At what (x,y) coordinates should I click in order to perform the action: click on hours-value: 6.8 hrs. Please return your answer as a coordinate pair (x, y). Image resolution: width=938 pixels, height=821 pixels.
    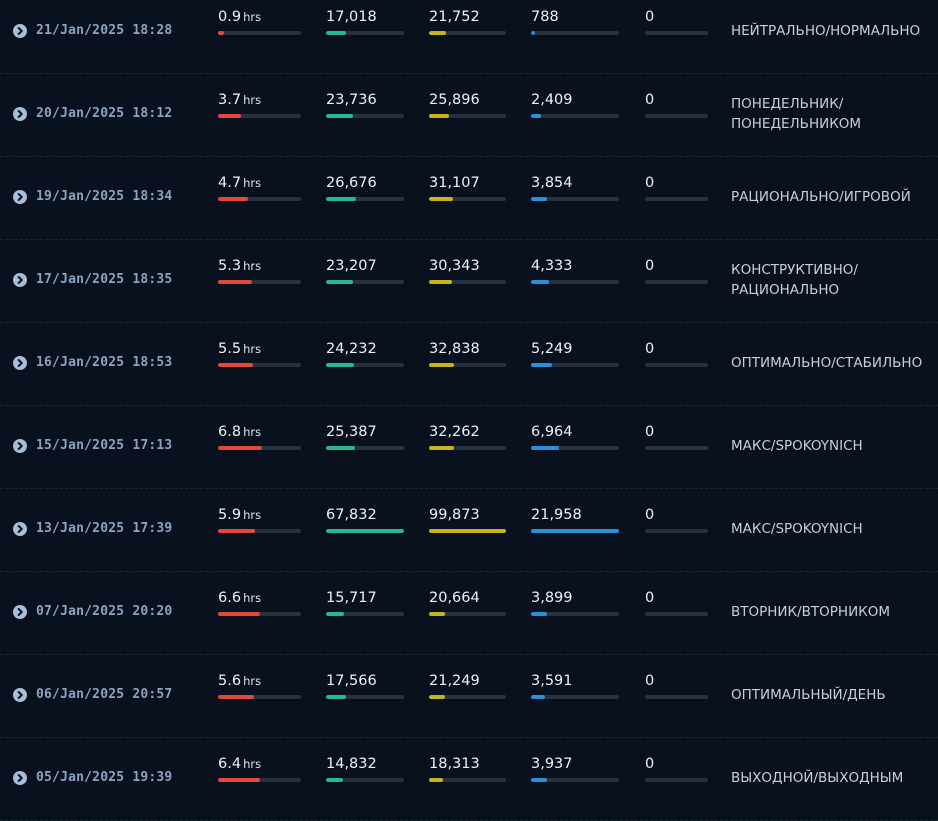
    Looking at the image, I should click on (259, 432).